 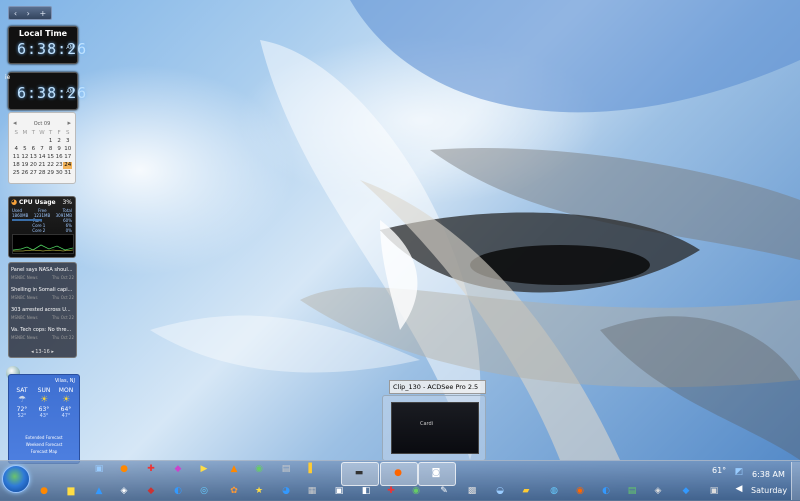 I want to click on calendar-day: 5, so click(x=25, y=149).